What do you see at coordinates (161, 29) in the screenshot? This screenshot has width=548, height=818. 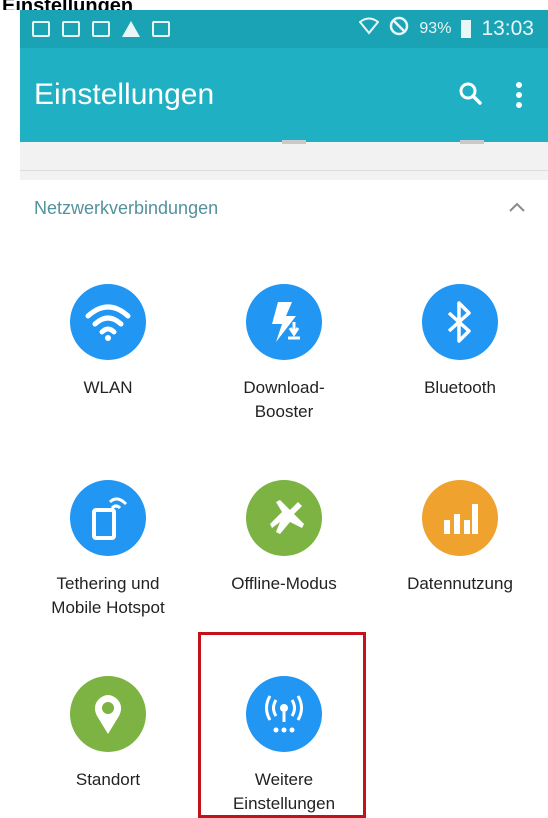 I see `store-notification-icon` at bounding box center [161, 29].